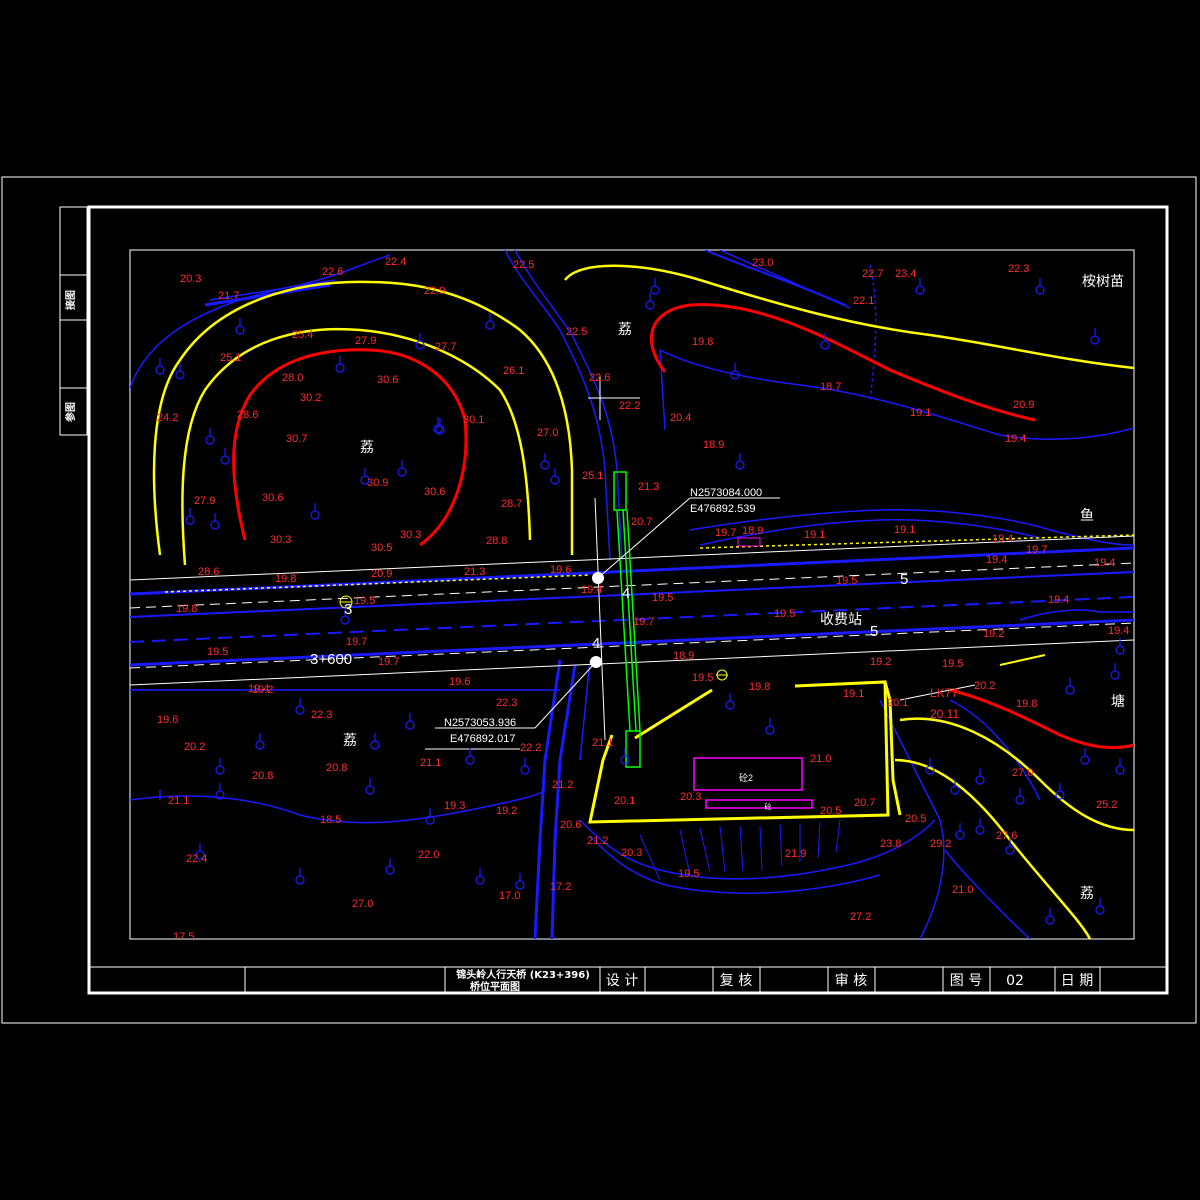 The height and width of the screenshot is (1200, 1200). Describe the element at coordinates (367, 448) in the screenshot. I see `label-lychee-hill: 荔` at that location.